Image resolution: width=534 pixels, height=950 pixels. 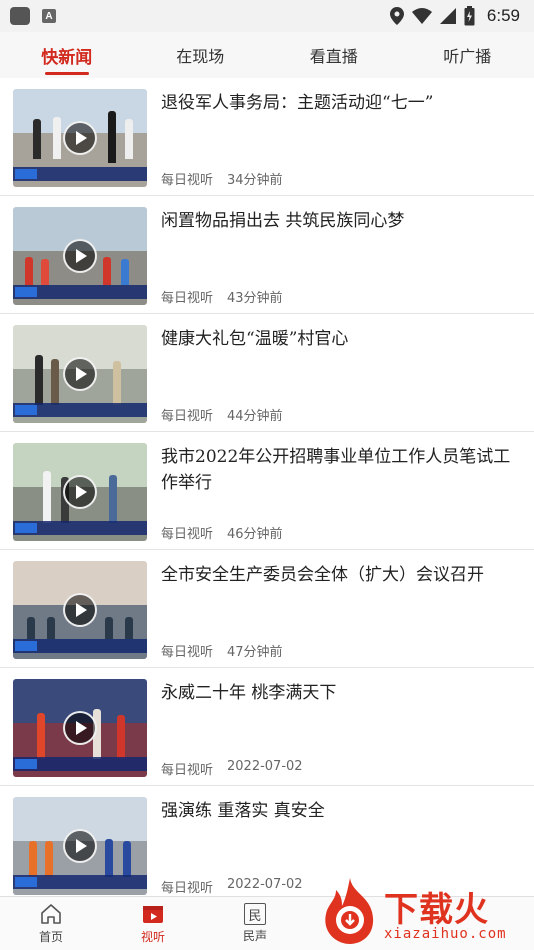 What do you see at coordinates (447, 16) in the screenshot?
I see `signal-icon` at bounding box center [447, 16].